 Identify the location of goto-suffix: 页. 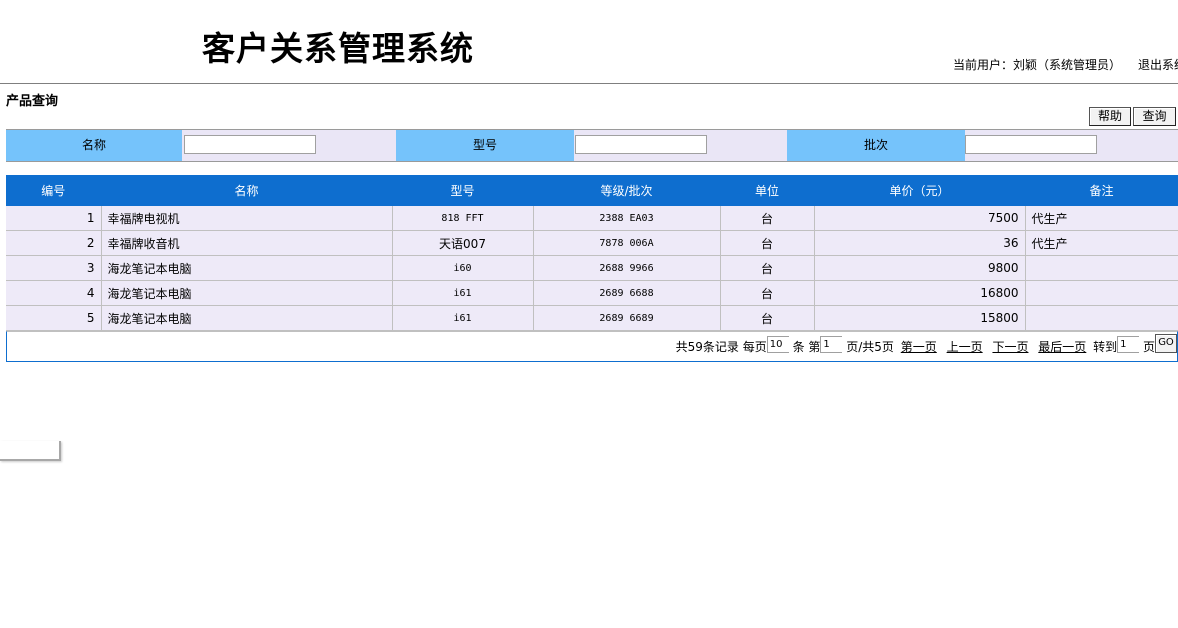
(1148, 347).